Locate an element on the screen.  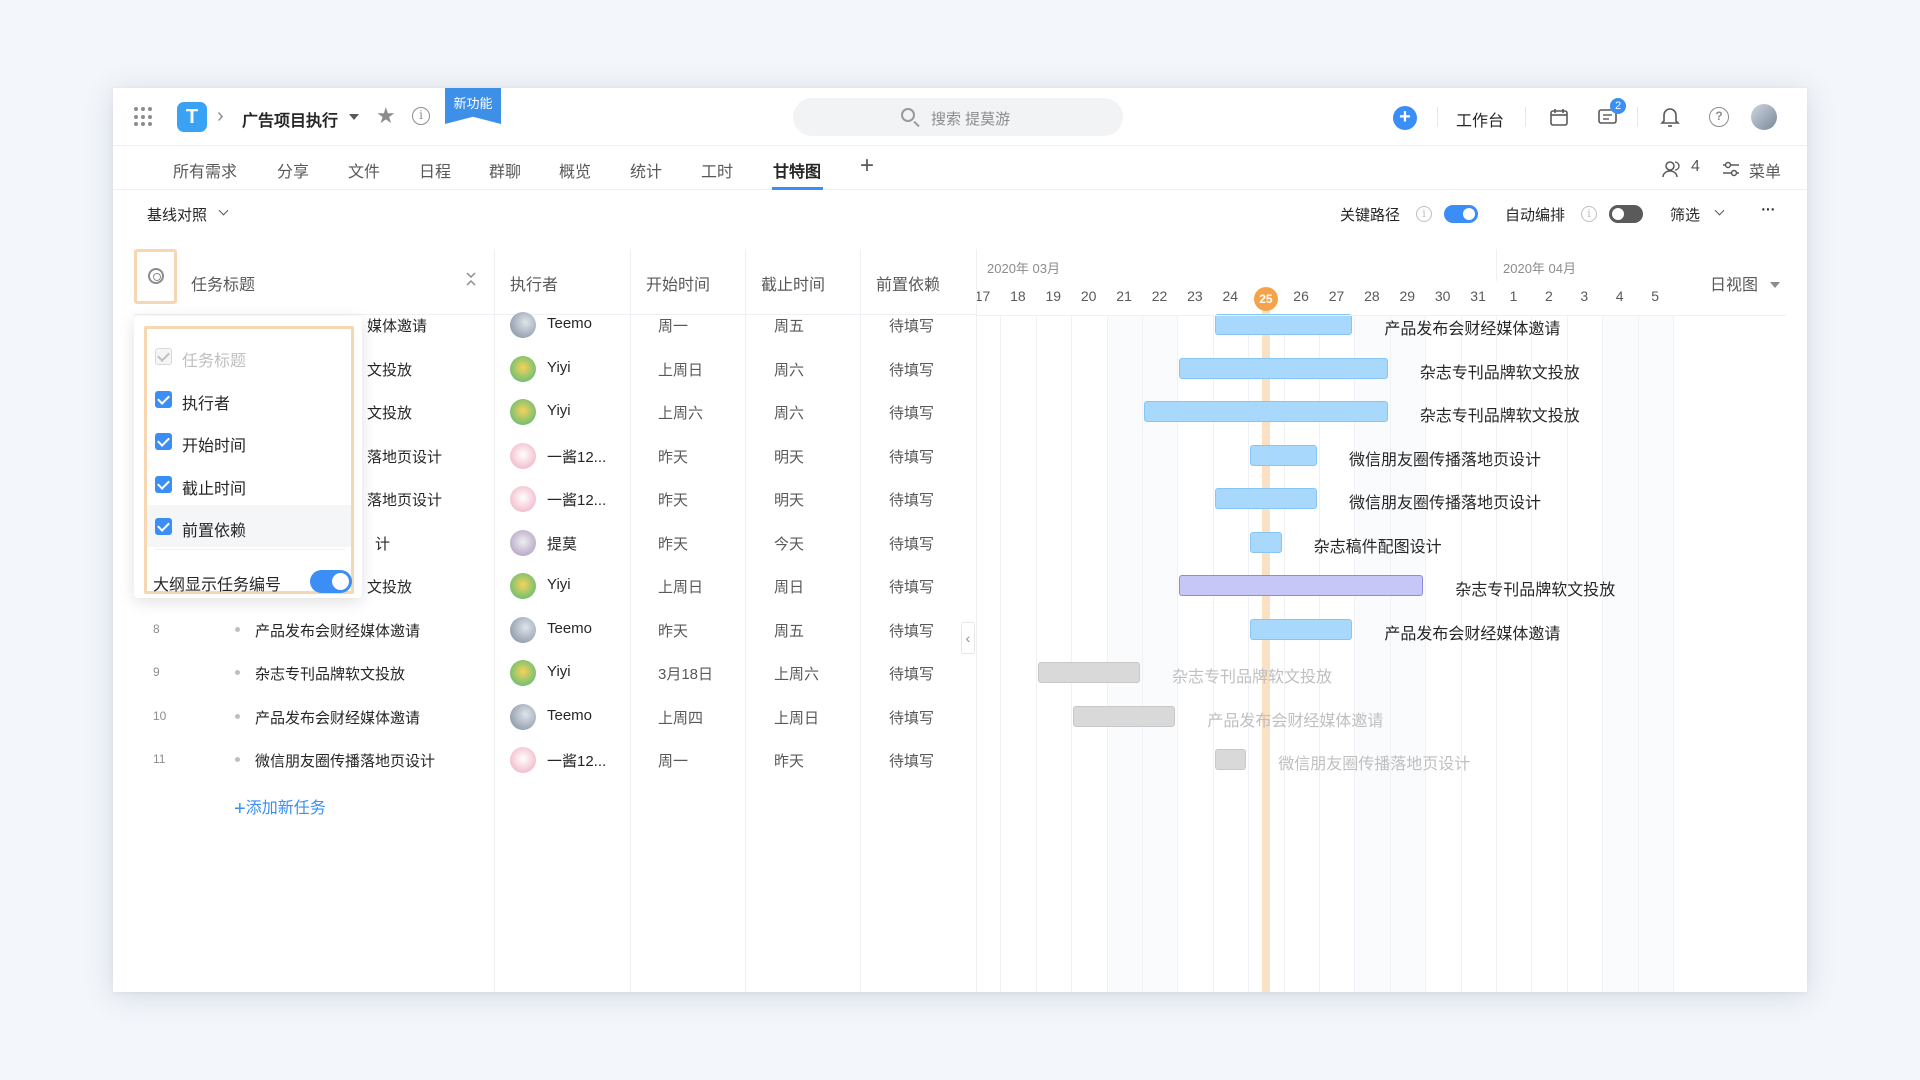
members-count: 4 is located at coordinates (1695, 167).